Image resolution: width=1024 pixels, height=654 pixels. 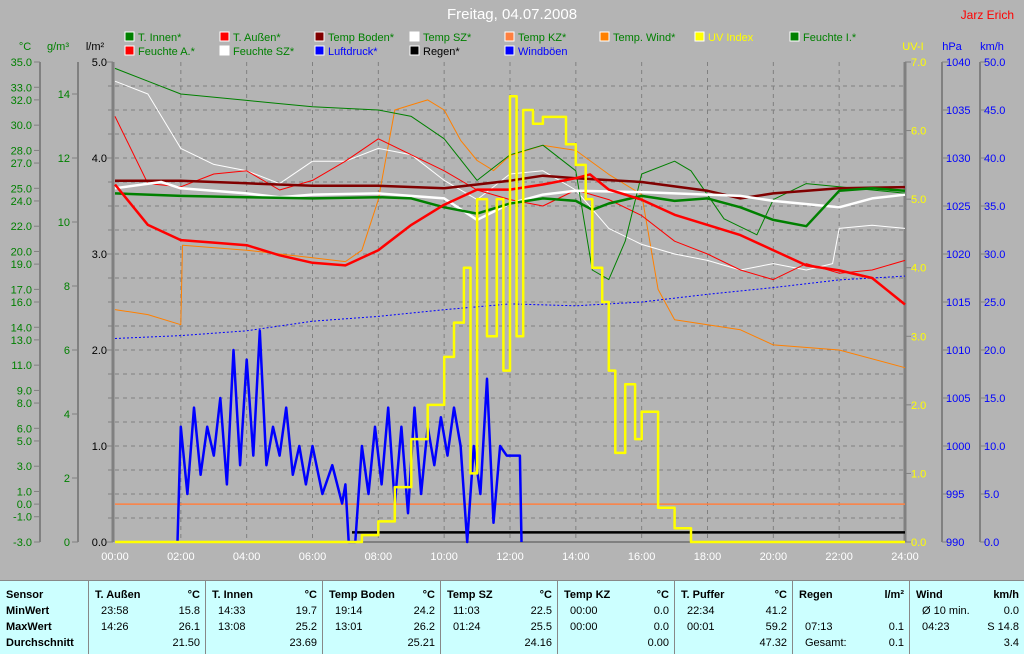 What do you see at coordinates (994, 63) in the screenshot?
I see `wind-tick-label: 50.0` at bounding box center [994, 63].